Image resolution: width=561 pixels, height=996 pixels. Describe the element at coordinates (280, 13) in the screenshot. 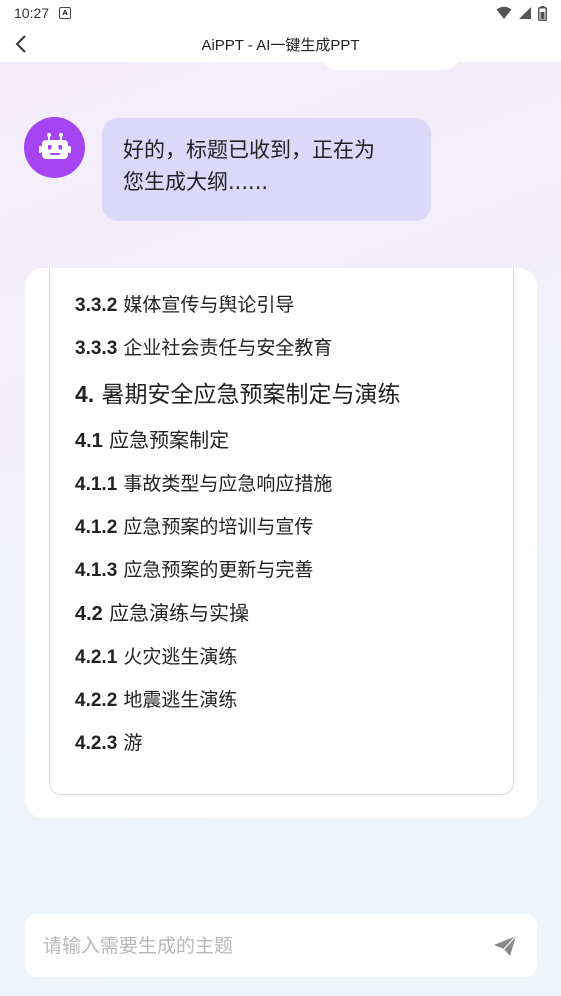

I see `status-bar: 10:27 A` at that location.